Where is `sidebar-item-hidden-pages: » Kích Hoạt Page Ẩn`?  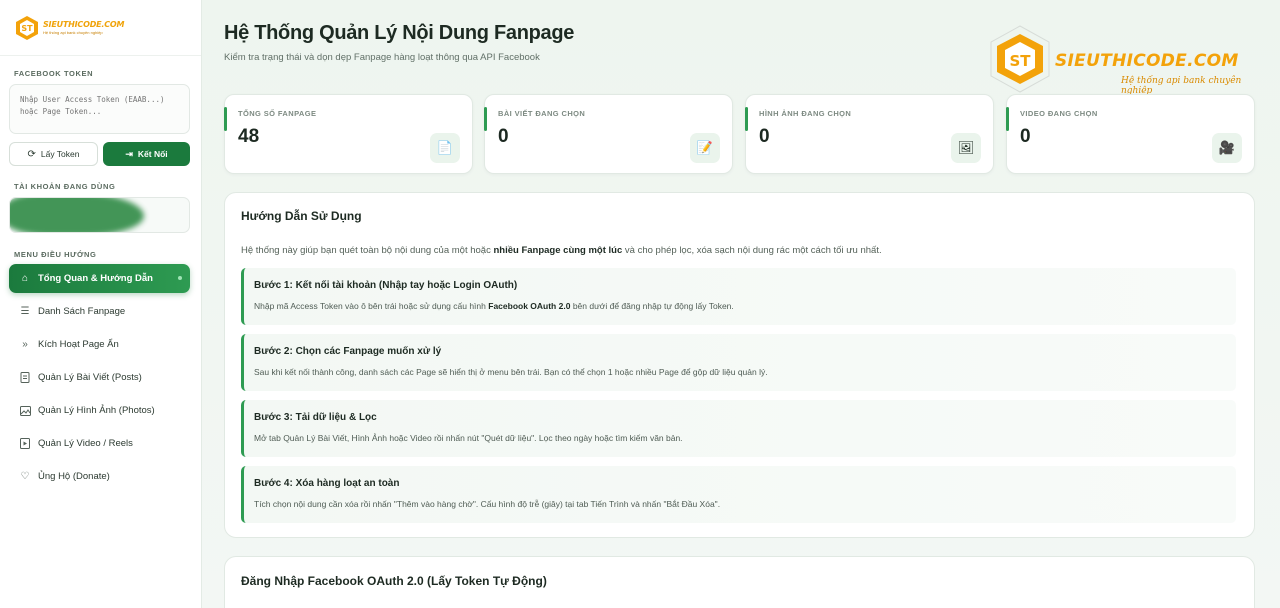 sidebar-item-hidden-pages: » Kích Hoạt Page Ẩn is located at coordinates (99, 344).